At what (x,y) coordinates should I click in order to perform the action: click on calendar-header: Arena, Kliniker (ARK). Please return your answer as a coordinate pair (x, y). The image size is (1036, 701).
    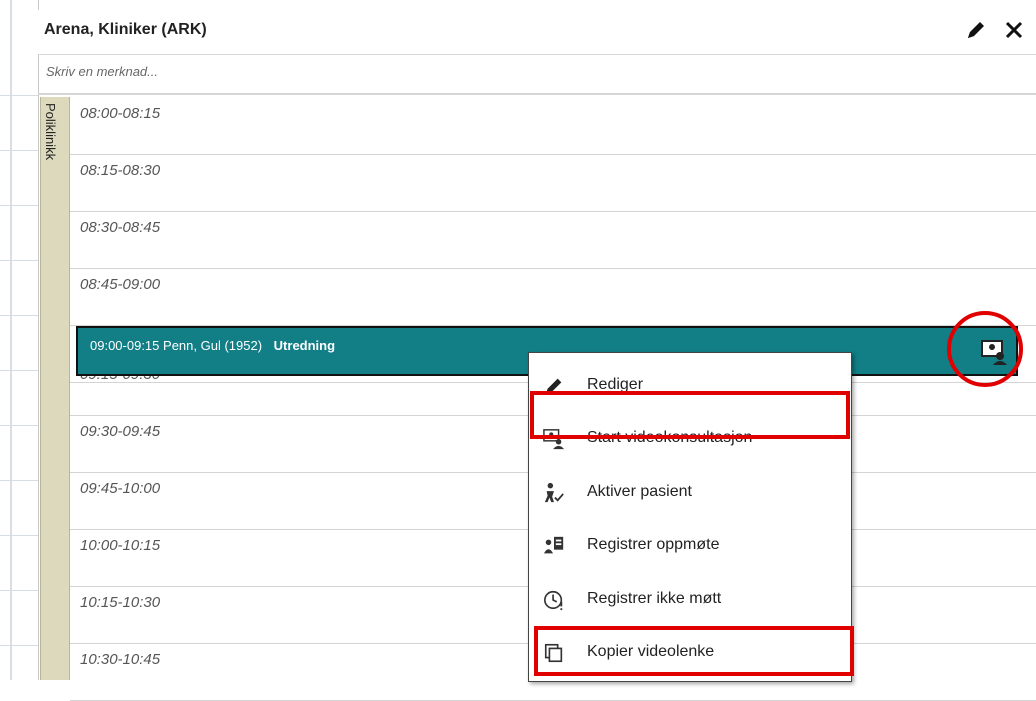
    Looking at the image, I should click on (537, 32).